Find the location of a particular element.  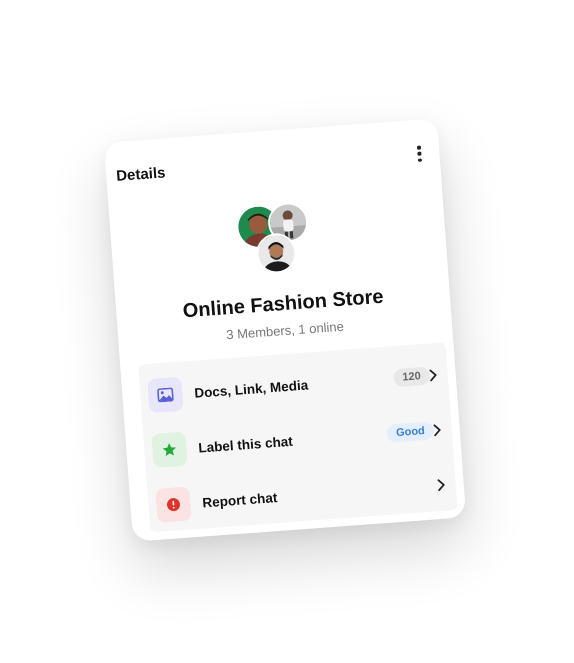

option-label: Label this chat is located at coordinates (245, 444).